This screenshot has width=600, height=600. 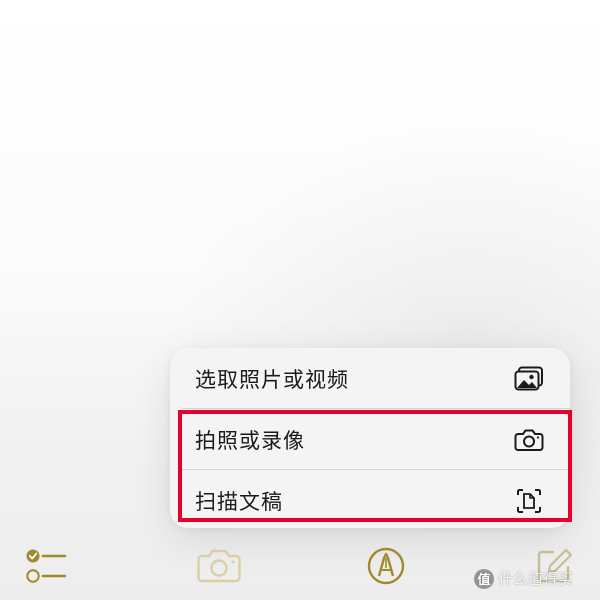 I want to click on markup-pen-icon, so click(x=386, y=568).